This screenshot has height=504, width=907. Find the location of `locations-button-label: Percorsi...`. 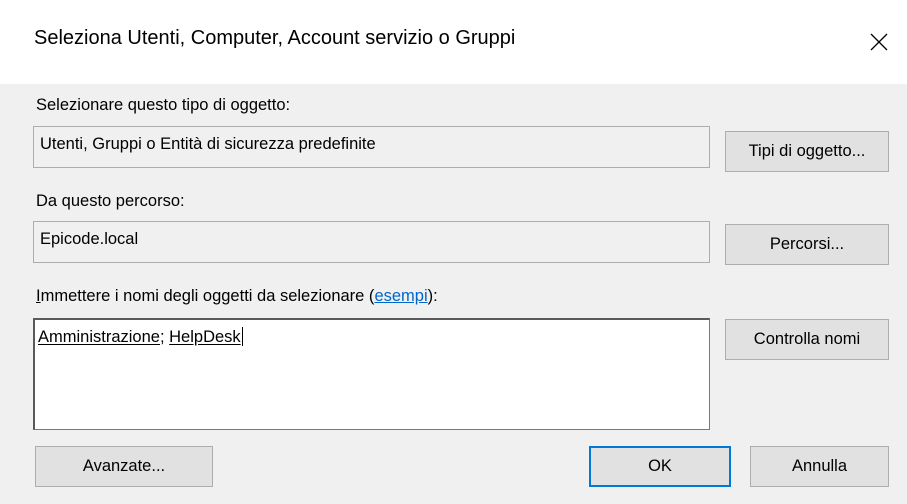

locations-button-label: Percorsi... is located at coordinates (807, 244).